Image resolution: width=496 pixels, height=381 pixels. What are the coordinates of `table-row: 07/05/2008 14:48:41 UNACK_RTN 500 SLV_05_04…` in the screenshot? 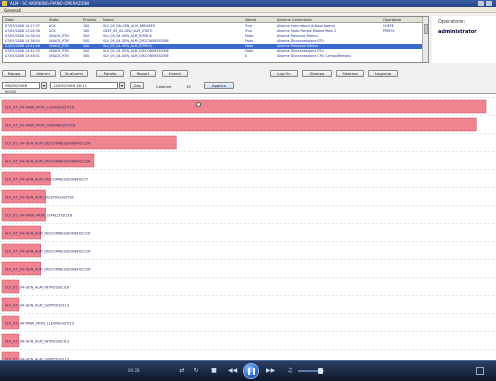 It's located at (215, 56).